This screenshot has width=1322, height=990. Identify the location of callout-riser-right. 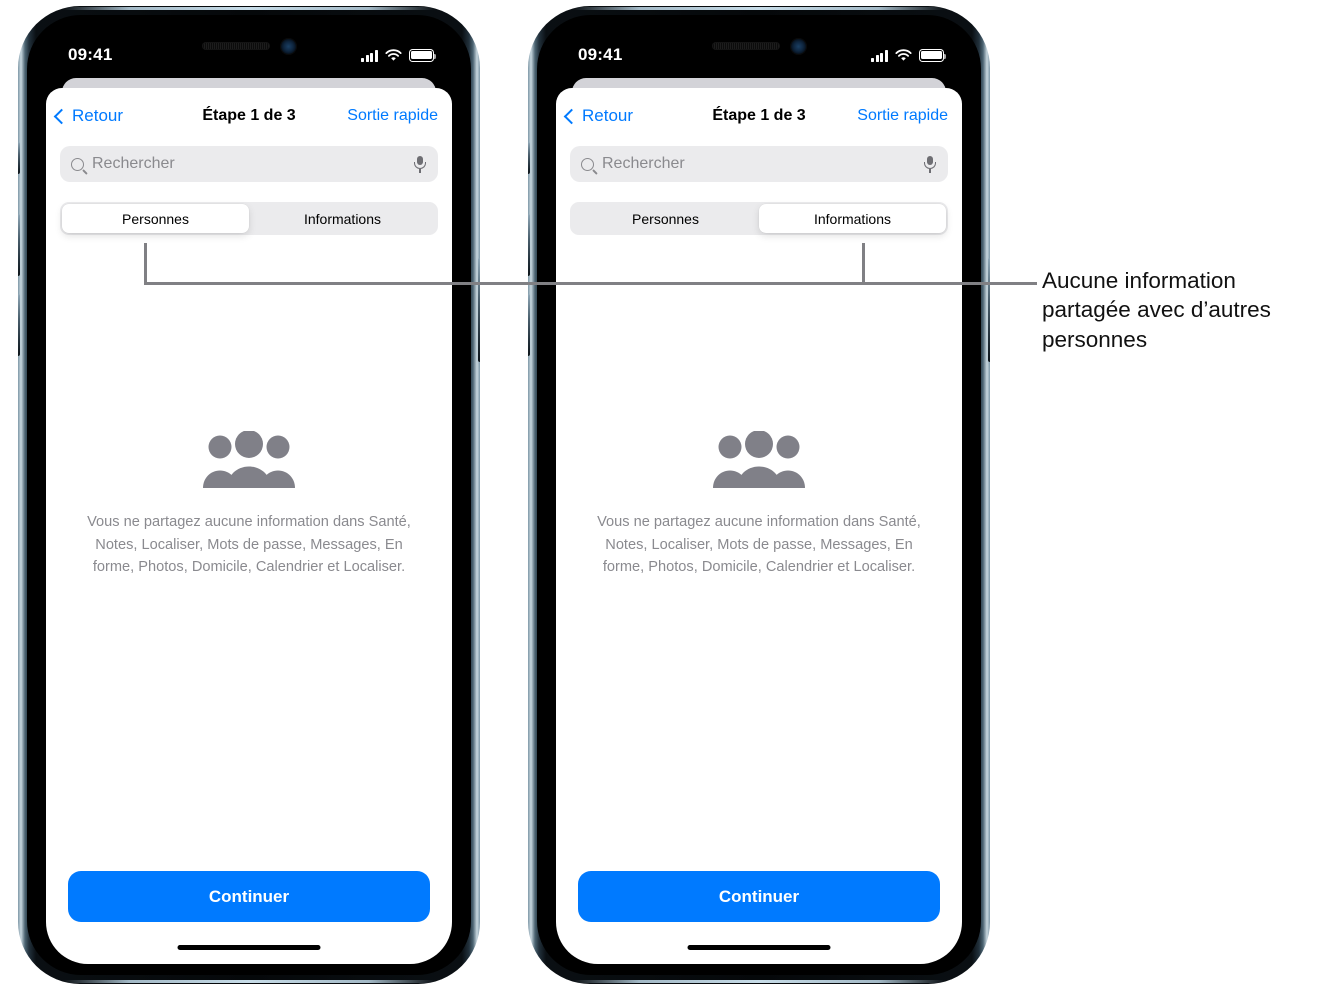
(863, 264).